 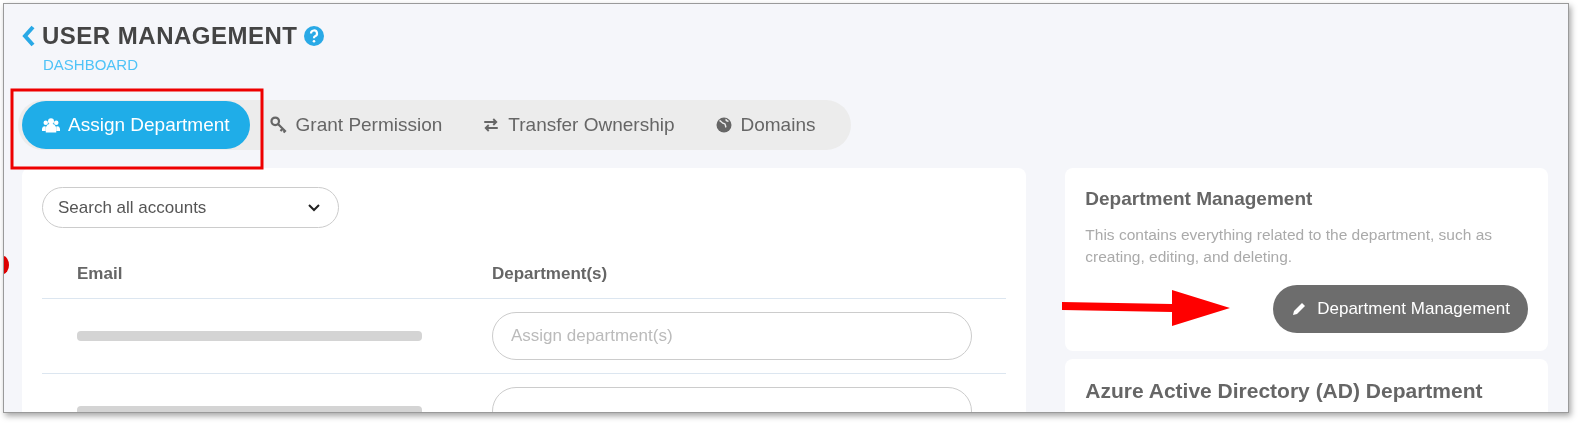 What do you see at coordinates (1199, 199) in the screenshot?
I see `card-title: Department Management` at bounding box center [1199, 199].